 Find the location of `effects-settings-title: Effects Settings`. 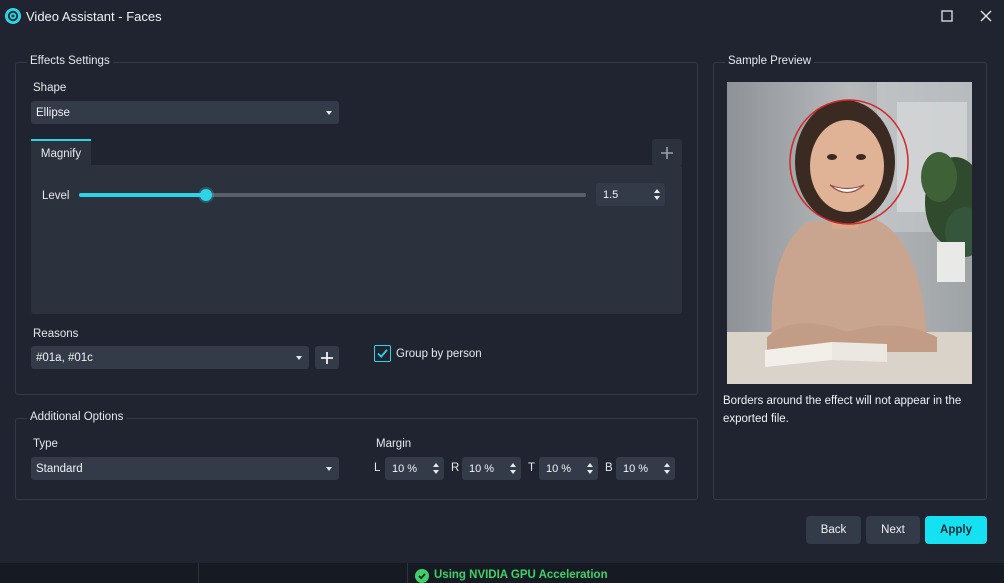

effects-settings-title: Effects Settings is located at coordinates (70, 61).